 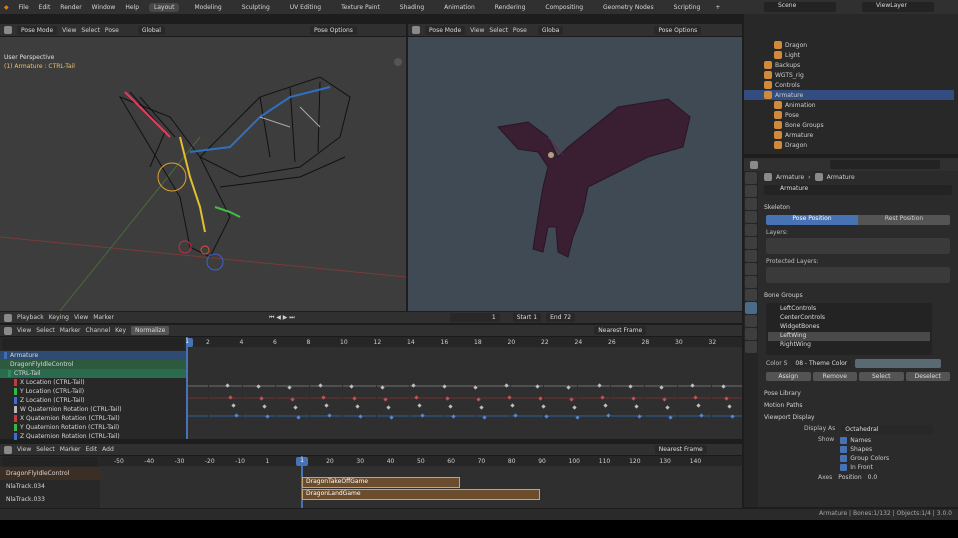 What do you see at coordinates (858, 295) in the screenshot?
I see `bone-groups-panel-header: Bone Groups` at bounding box center [858, 295].